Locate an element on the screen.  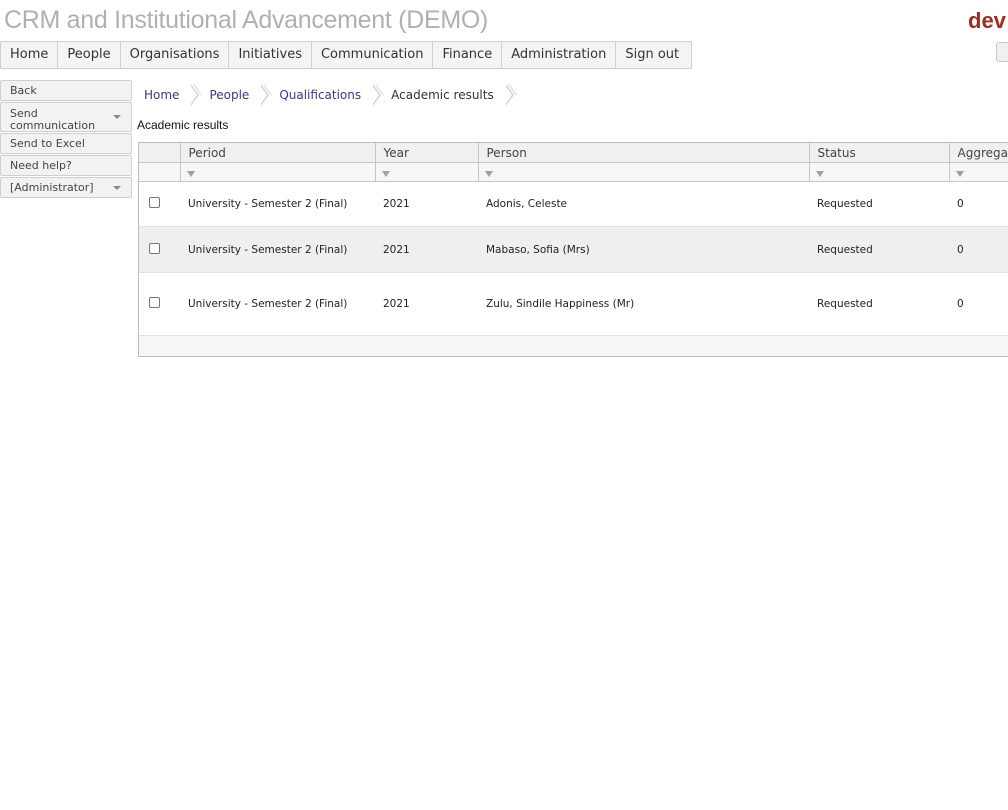
back-label: Back is located at coordinates (23, 90).